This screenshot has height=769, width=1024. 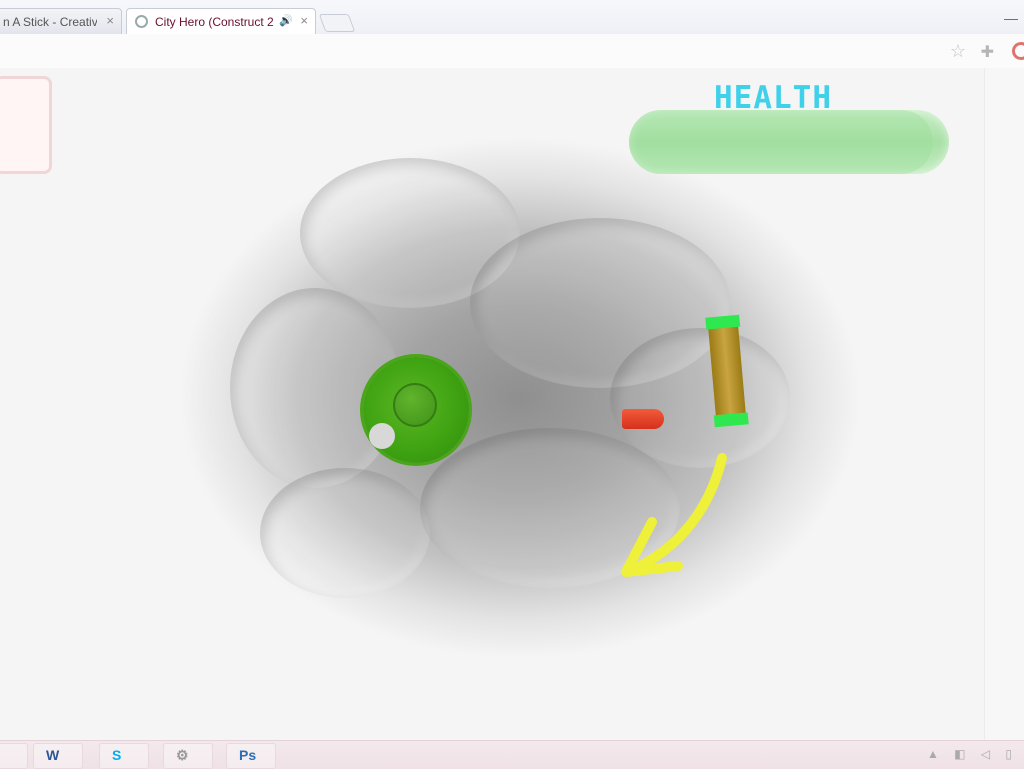 I want to click on taskbar-word-button: W, so click(x=58, y=756).